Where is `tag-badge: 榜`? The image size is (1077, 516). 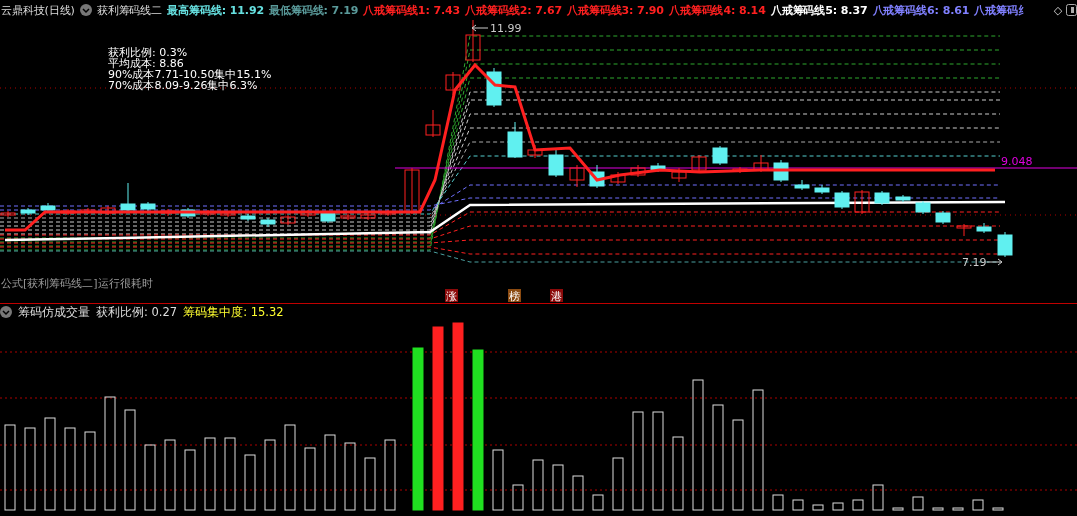 tag-badge: 榜 is located at coordinates (514, 296).